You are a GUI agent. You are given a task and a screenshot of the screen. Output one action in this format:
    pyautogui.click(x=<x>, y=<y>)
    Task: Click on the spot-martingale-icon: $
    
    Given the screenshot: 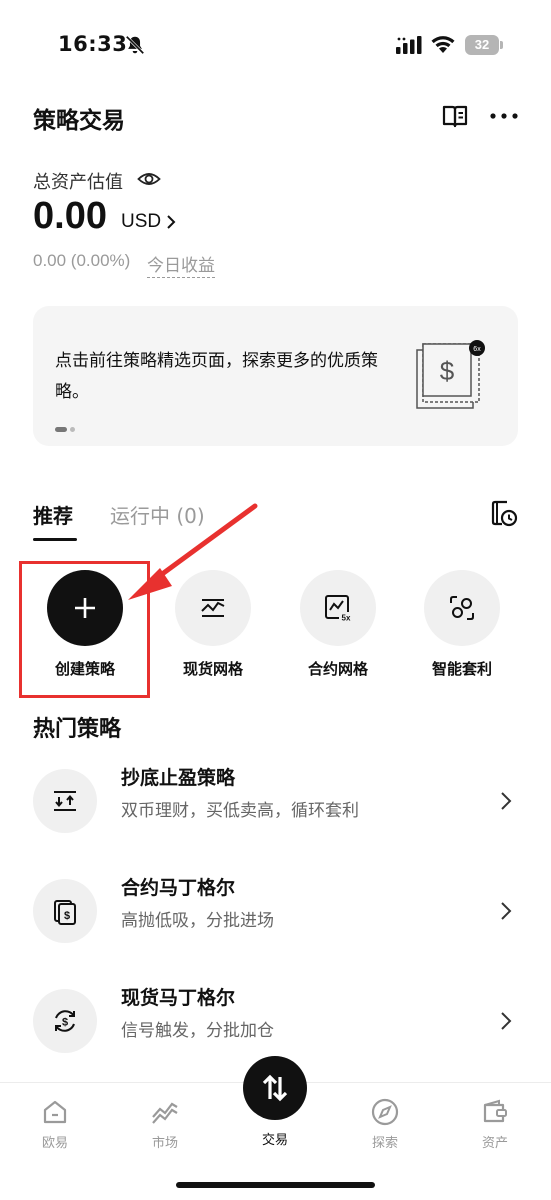 What is the action you would take?
    pyautogui.click(x=65, y=1021)
    